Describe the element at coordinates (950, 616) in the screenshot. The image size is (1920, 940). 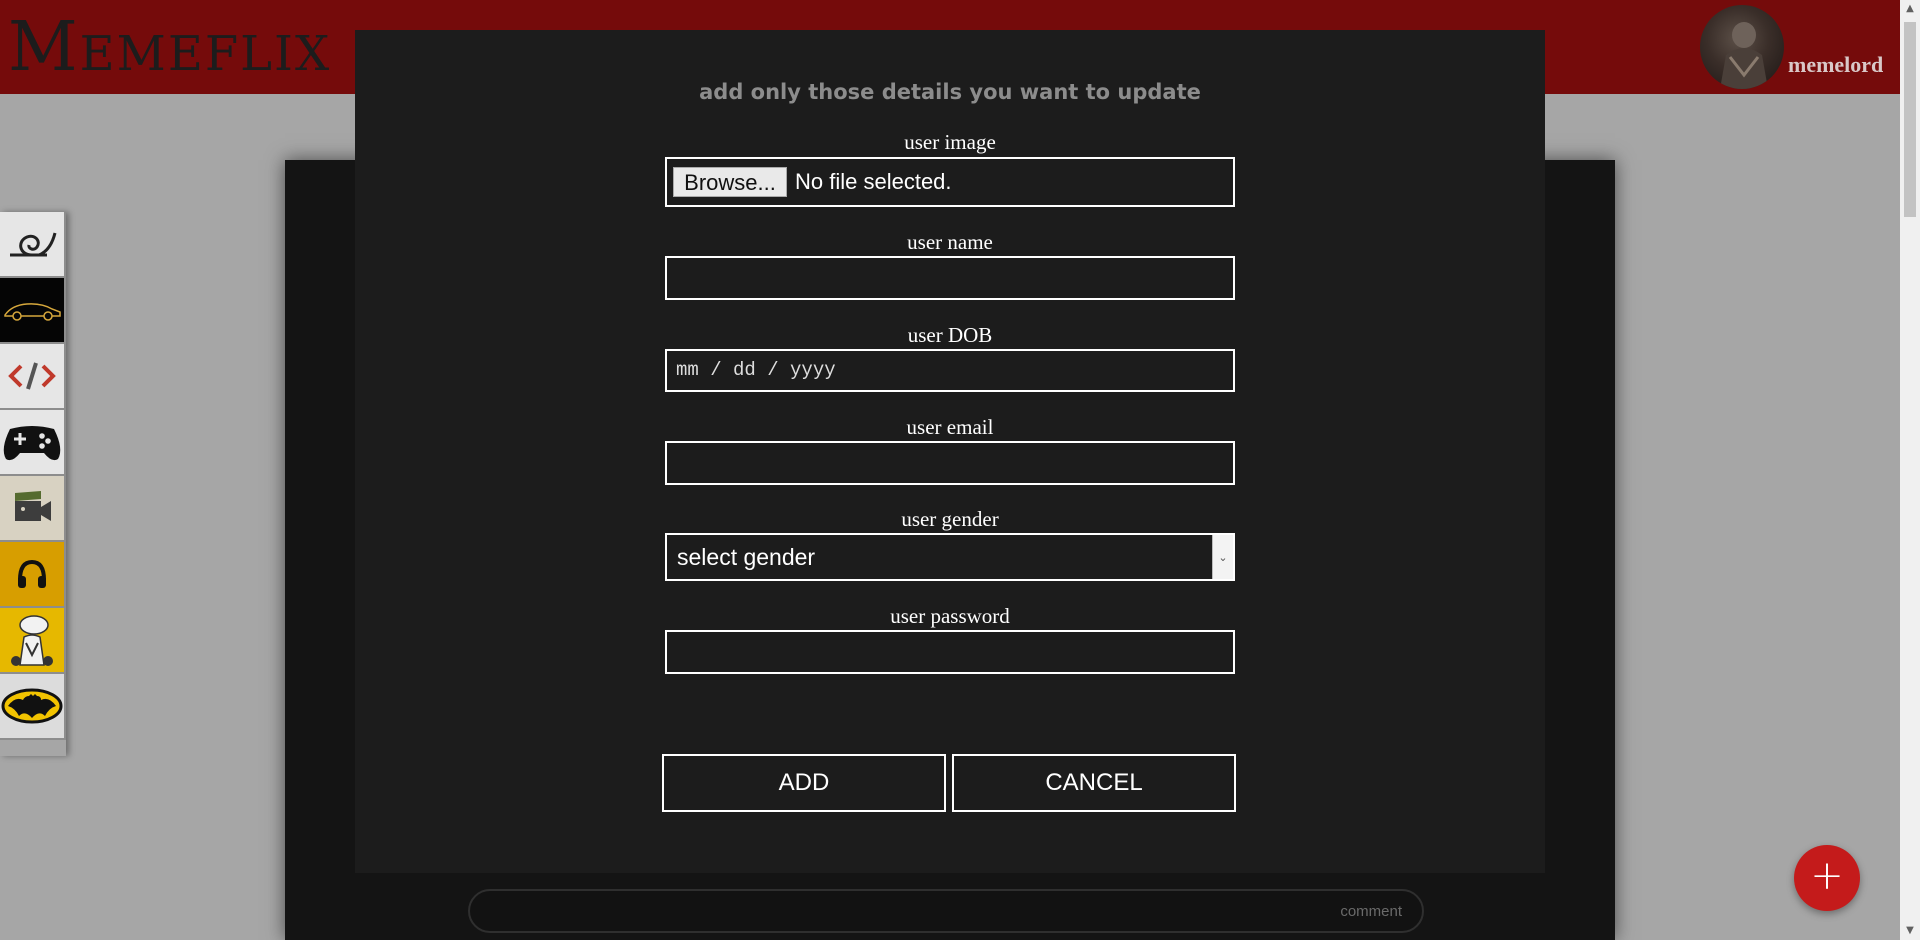
I see `user-password-label: user password` at that location.